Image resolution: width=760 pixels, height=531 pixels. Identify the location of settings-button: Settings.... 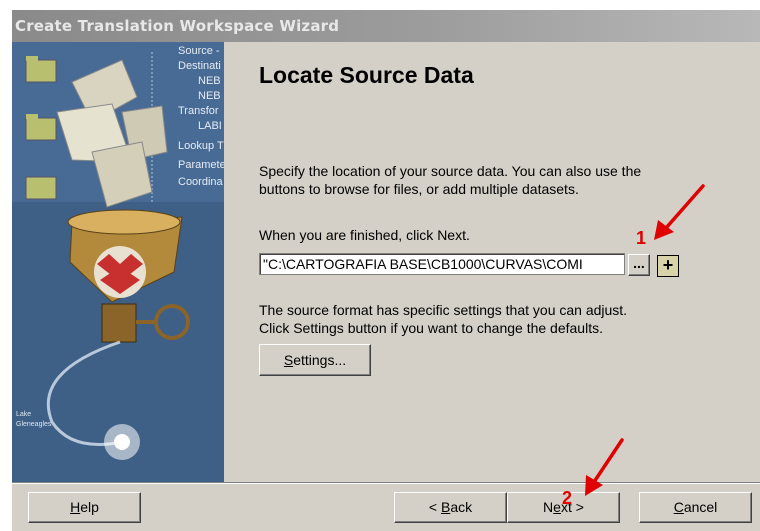
(315, 360).